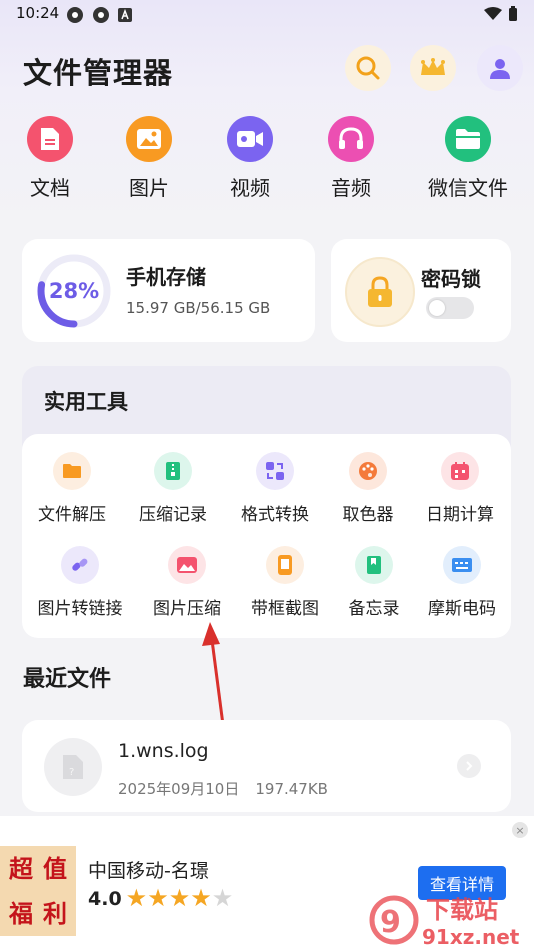  Describe the element at coordinates (198, 308) in the screenshot. I see `storage-usage: 15.97 GB/56.15 GB` at that location.